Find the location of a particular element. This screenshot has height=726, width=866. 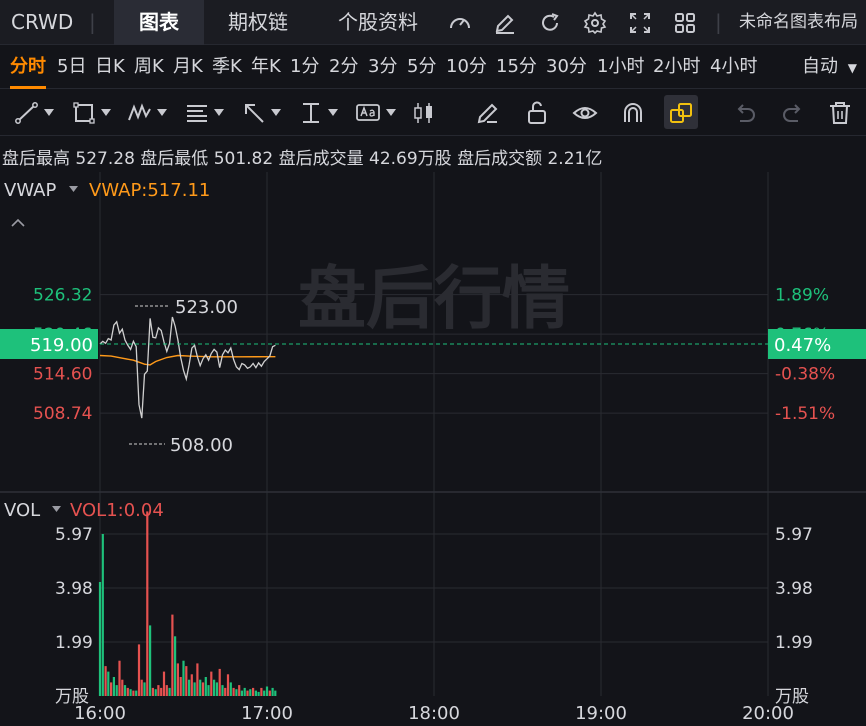

tab-stock-profile: 个股资料 is located at coordinates (378, 22).